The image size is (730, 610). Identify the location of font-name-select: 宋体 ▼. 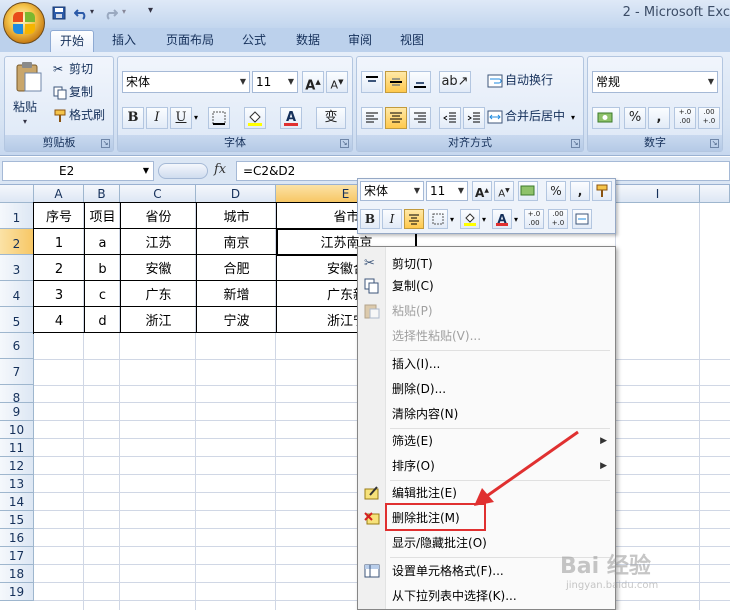
(186, 82).